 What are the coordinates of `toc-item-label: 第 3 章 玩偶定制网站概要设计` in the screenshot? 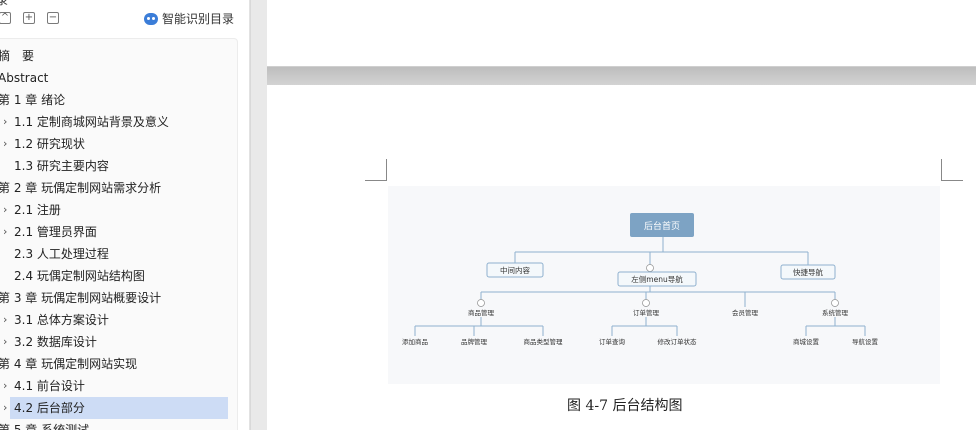 It's located at (81, 298).